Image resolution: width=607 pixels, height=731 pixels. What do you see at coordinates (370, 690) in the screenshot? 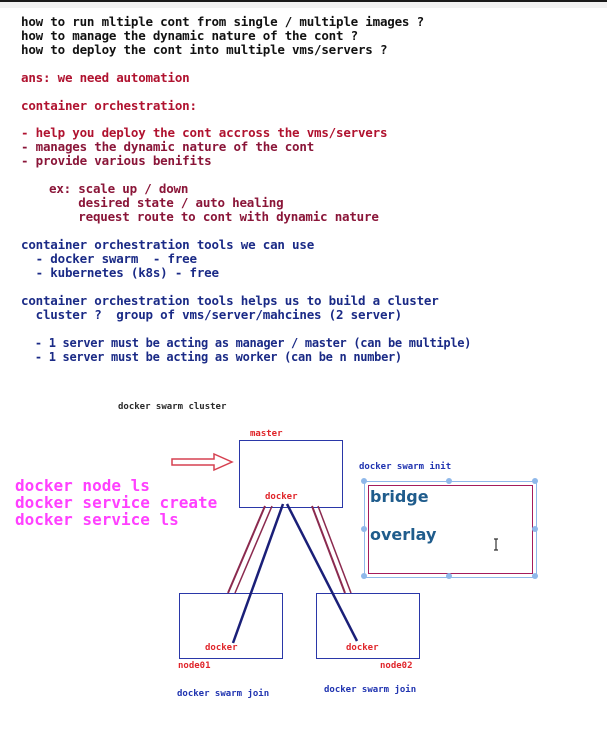
I see `join-label-right: docker swarm join` at bounding box center [370, 690].